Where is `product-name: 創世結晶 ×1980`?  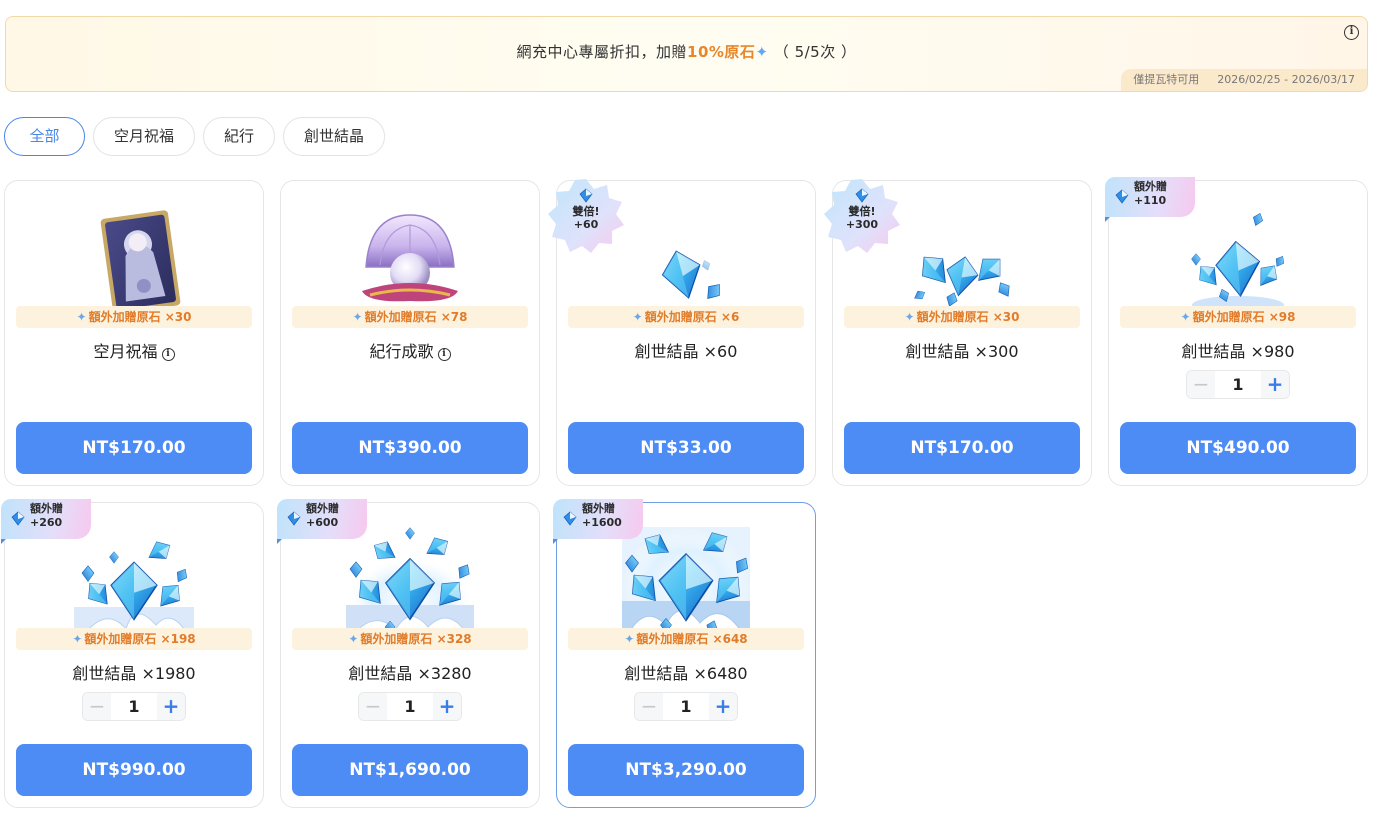 product-name: 創世結晶 ×1980 is located at coordinates (134, 673).